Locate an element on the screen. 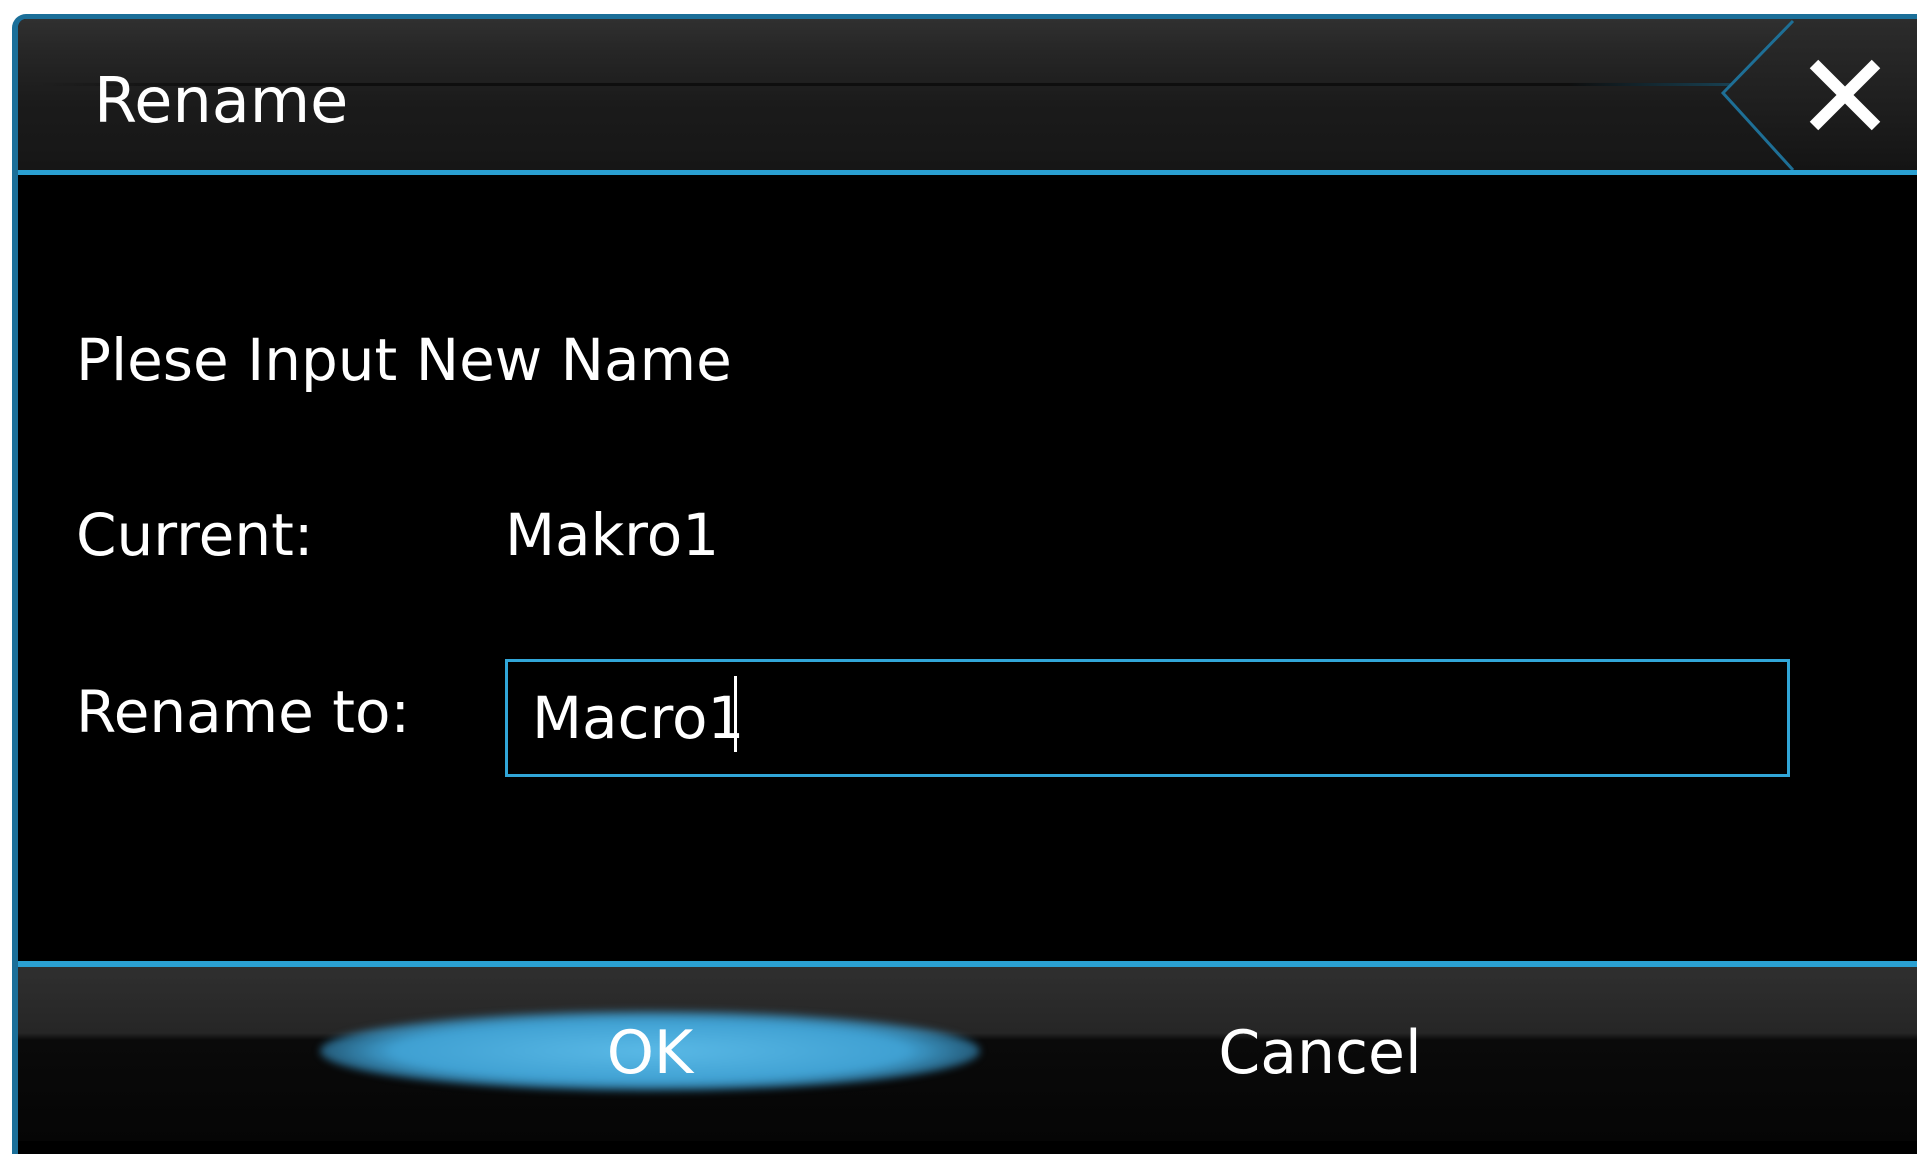 The height and width of the screenshot is (1154, 1917). cancel-button: Cancel is located at coordinates (1320, 1053).